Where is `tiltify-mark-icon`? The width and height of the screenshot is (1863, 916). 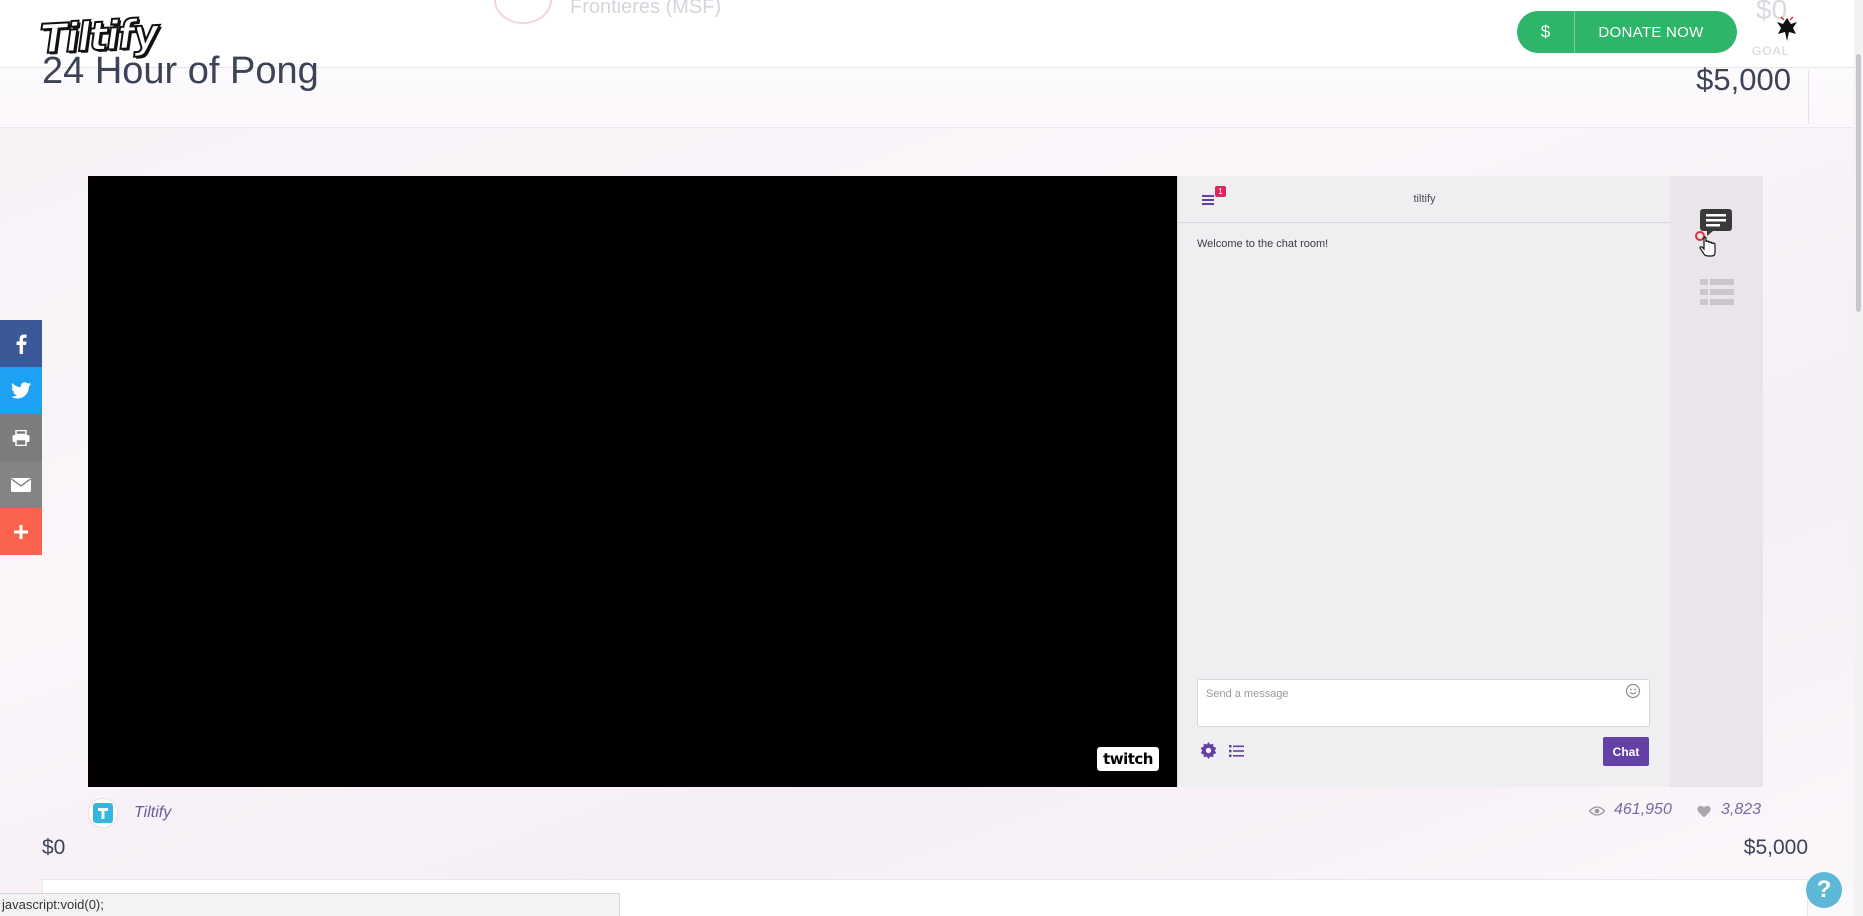 tiltify-mark-icon is located at coordinates (103, 813).